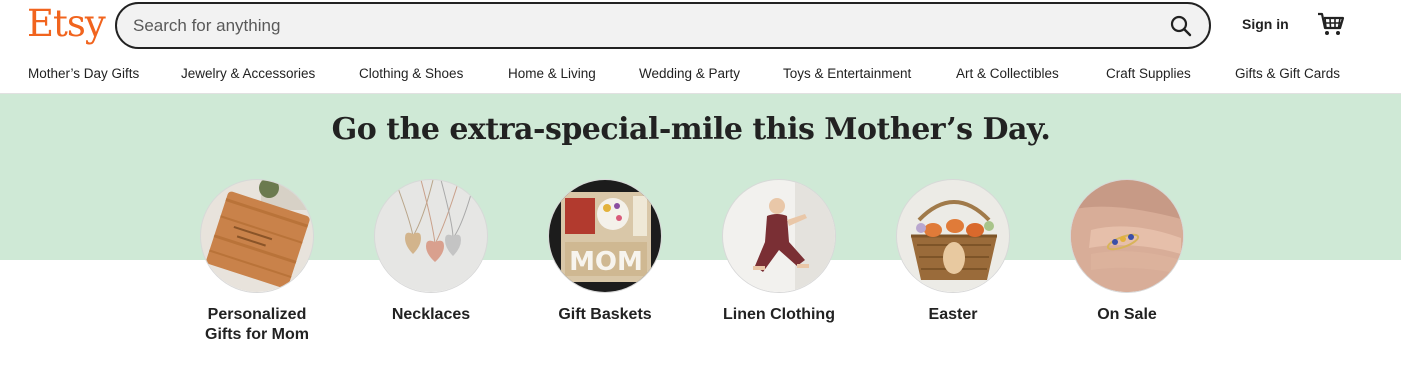  I want to click on nav-item-craft-supplies: Craft Supplies, so click(1148, 73).